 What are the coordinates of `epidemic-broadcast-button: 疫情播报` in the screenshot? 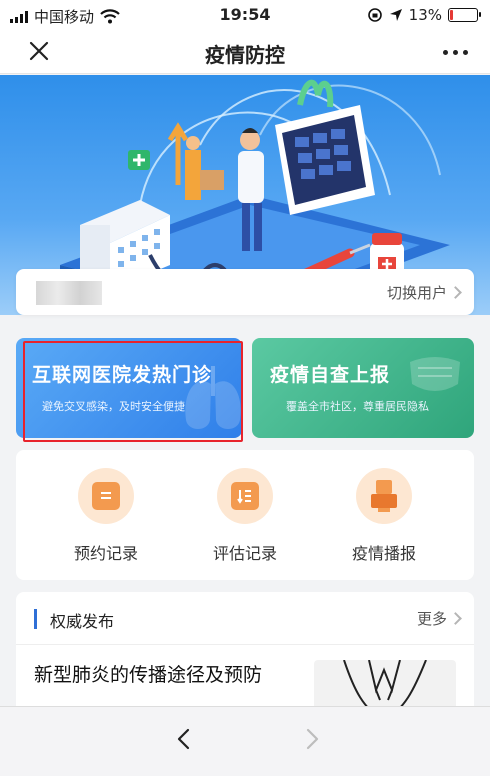 It's located at (384, 516).